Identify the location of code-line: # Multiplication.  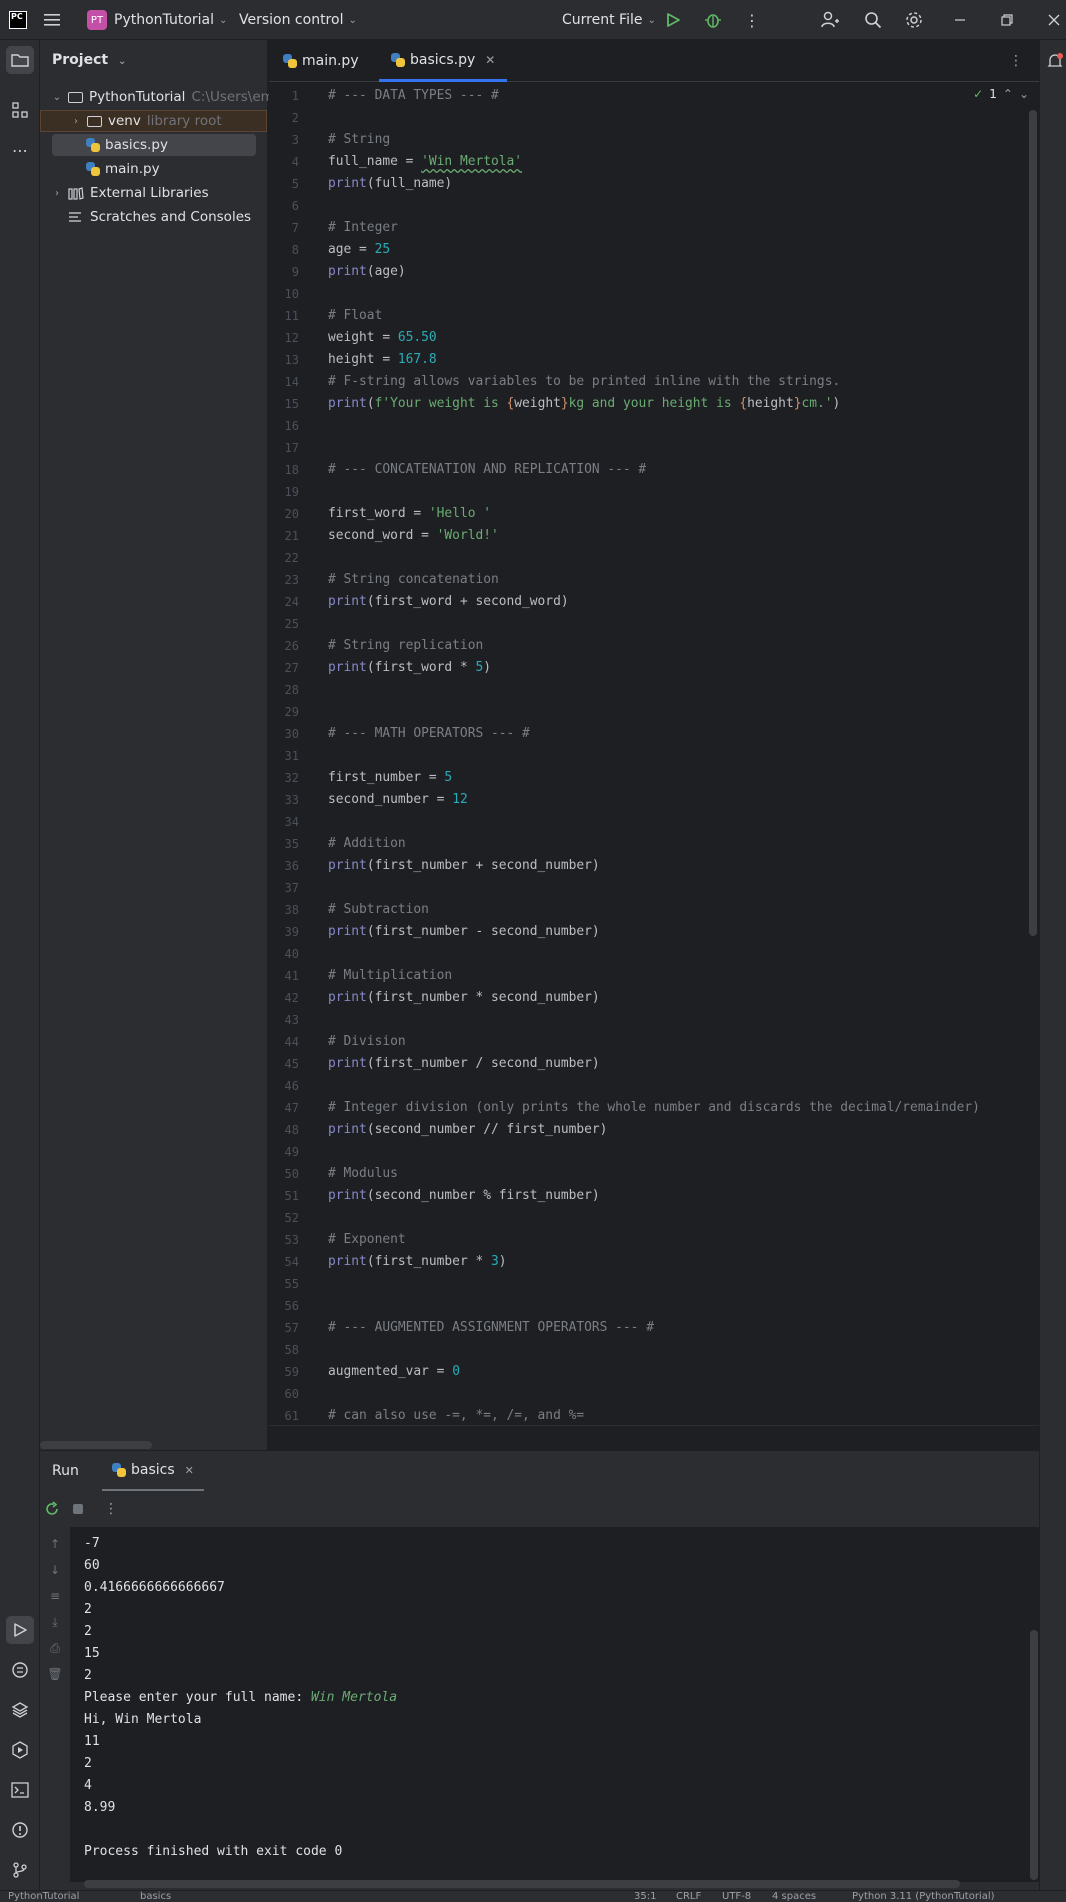
(390, 976).